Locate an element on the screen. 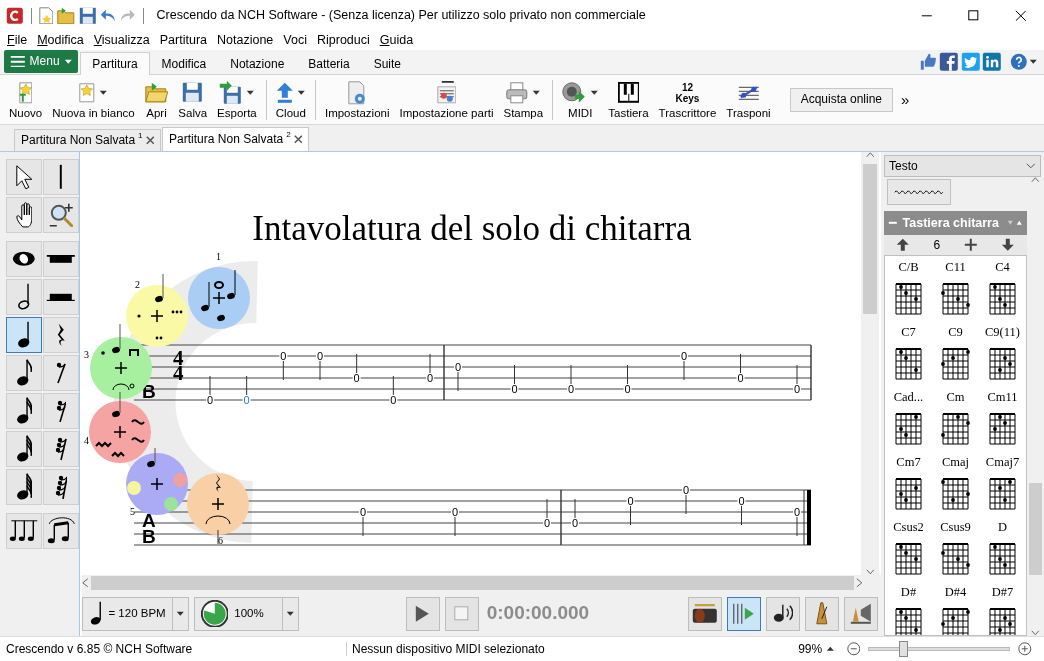 This screenshot has width=1044, height=661. palette-number: 3 is located at coordinates (86, 354).